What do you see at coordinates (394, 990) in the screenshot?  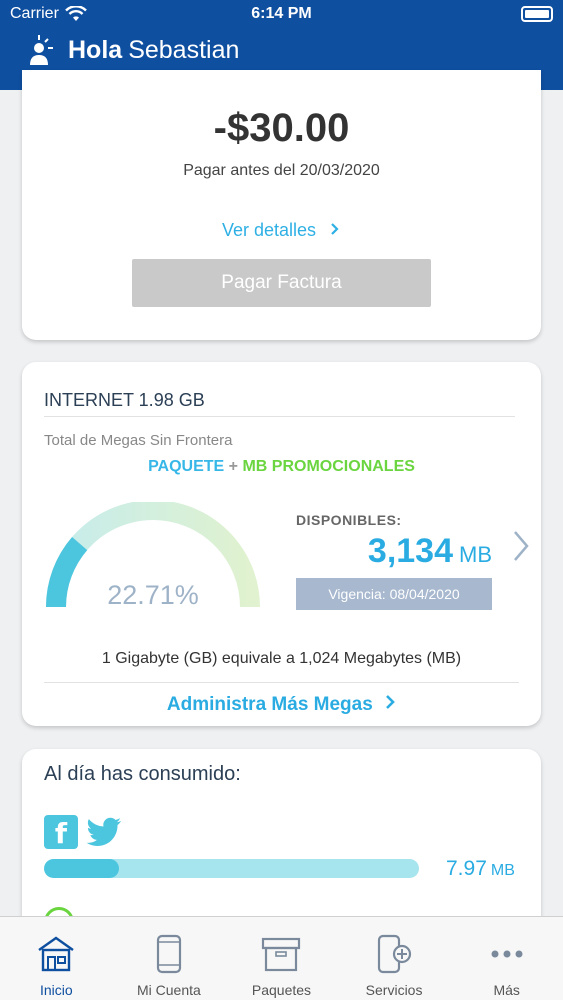 I see `tab-label: Servicios` at bounding box center [394, 990].